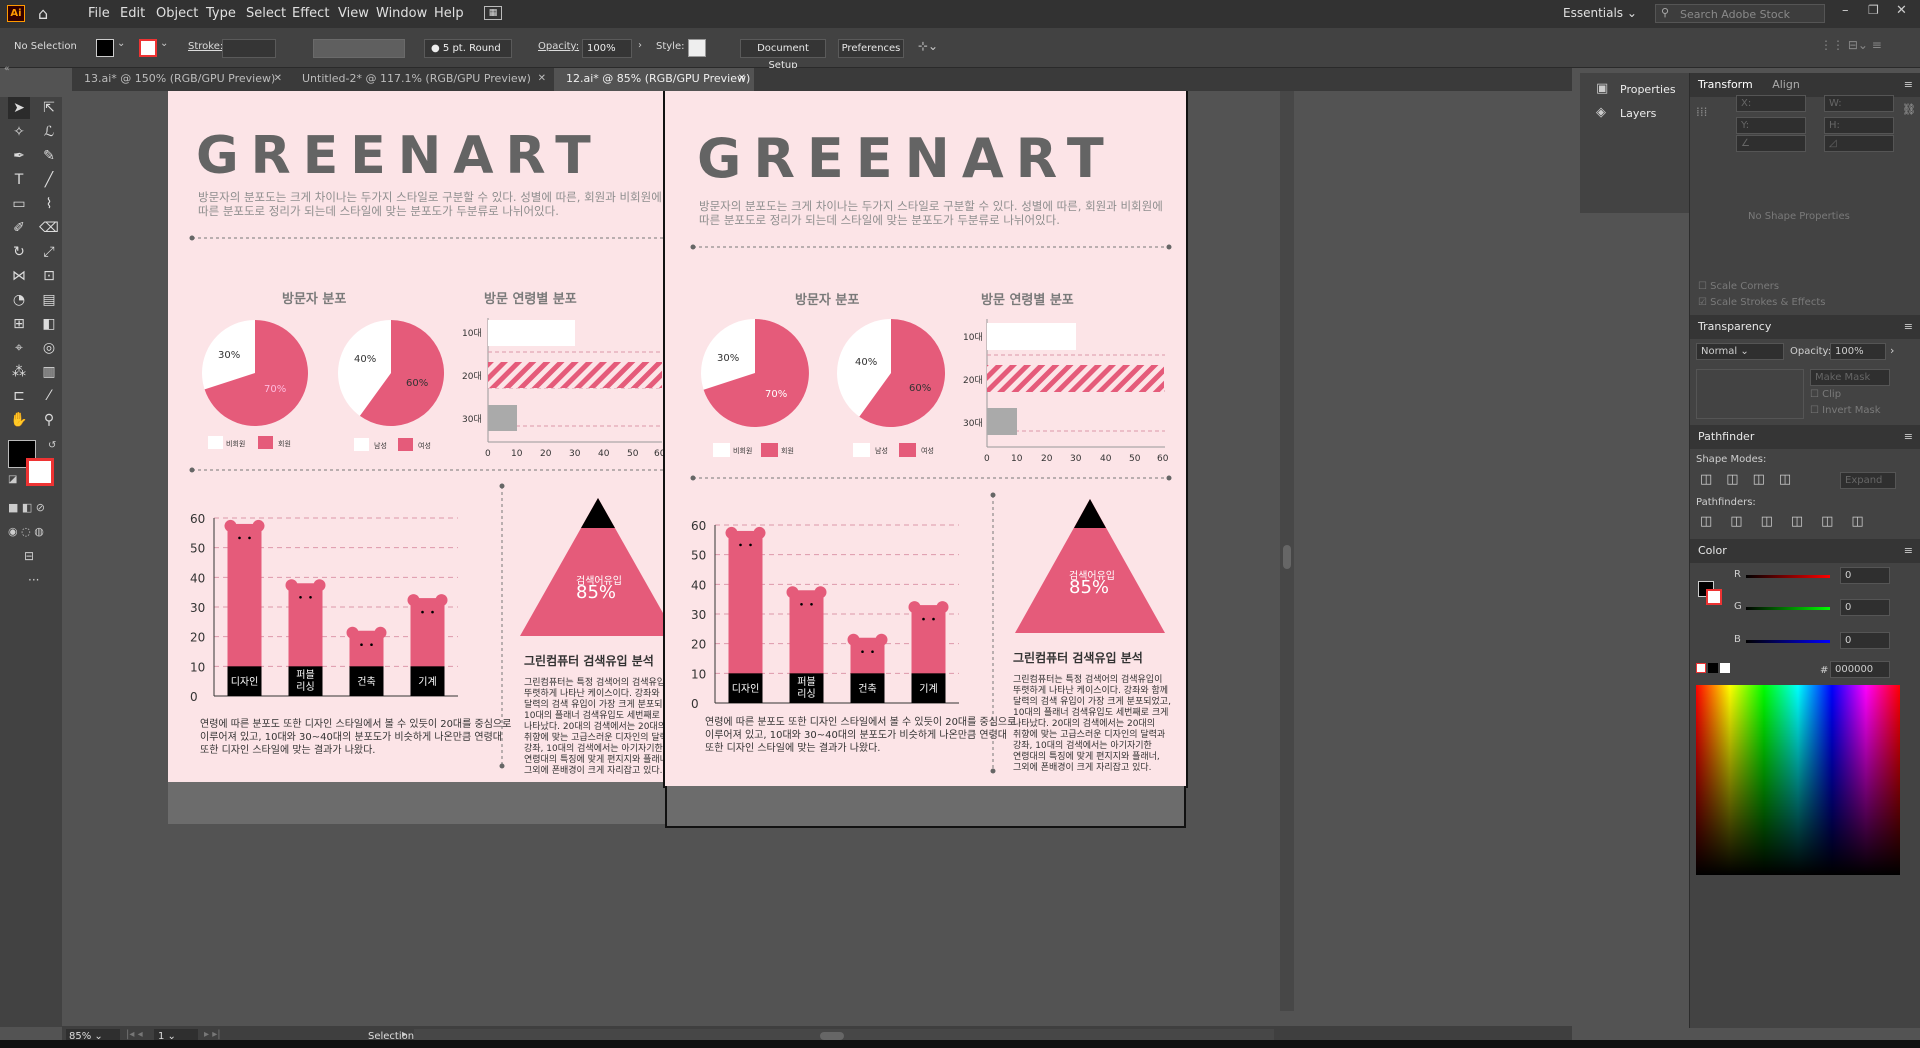  I want to click on properties-tab: Properties, so click(1648, 89).